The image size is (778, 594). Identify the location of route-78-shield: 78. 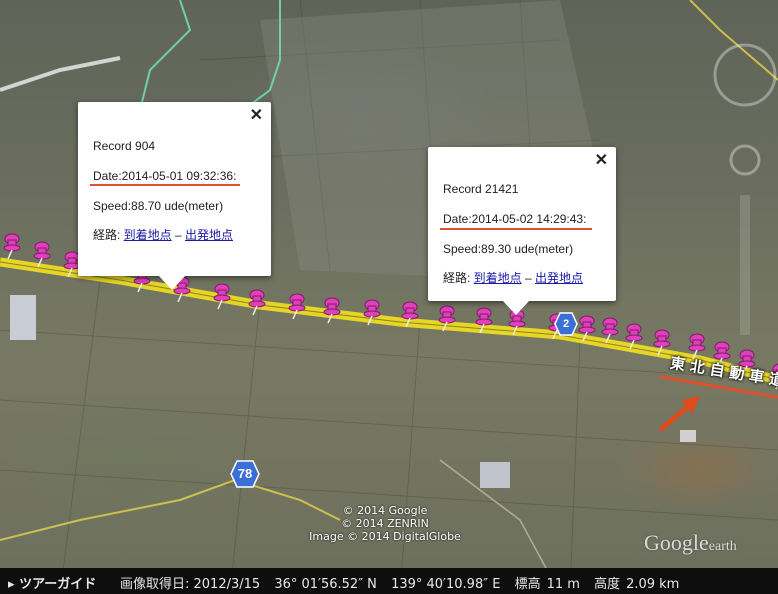
(245, 474).